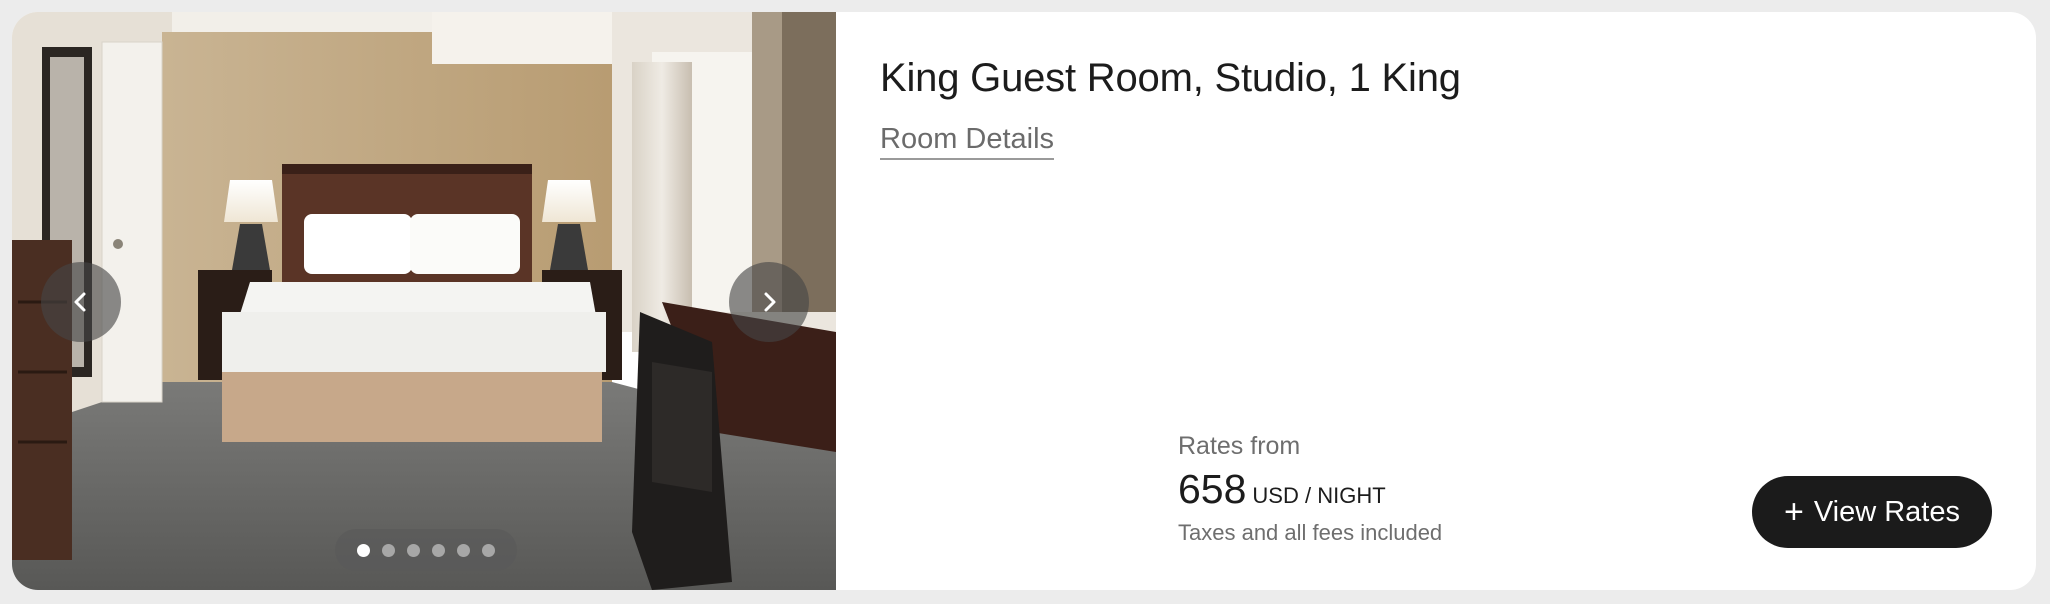 The height and width of the screenshot is (604, 2050). Describe the element at coordinates (1212, 489) in the screenshot. I see `price-amount: 658` at that location.